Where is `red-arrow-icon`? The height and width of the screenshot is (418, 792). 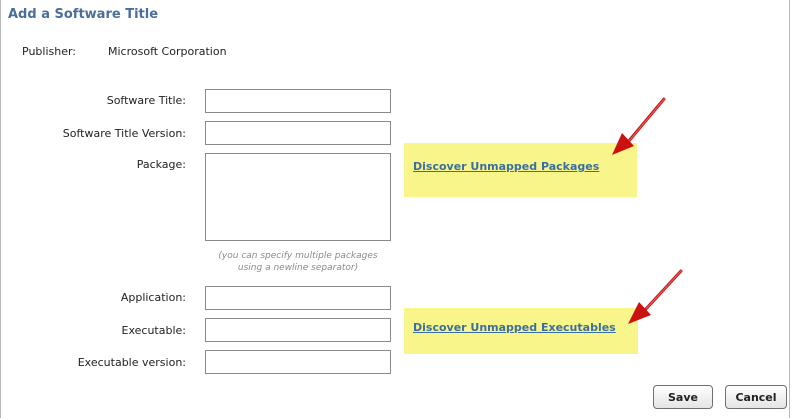
red-arrow-icon is located at coordinates (647, 210).